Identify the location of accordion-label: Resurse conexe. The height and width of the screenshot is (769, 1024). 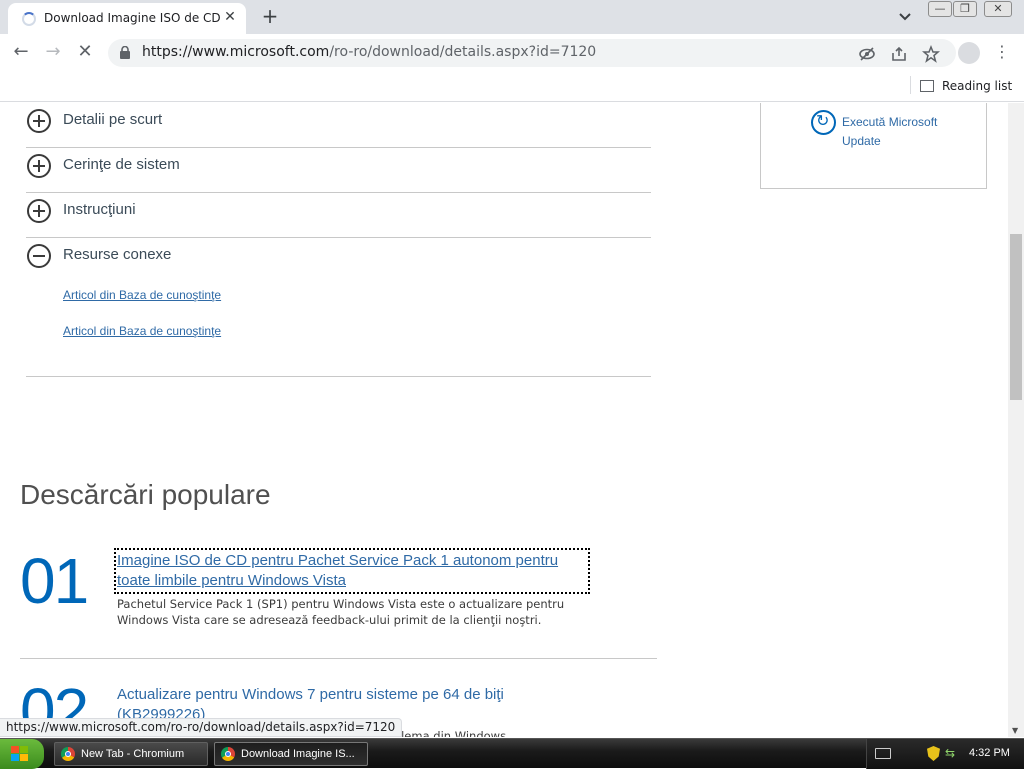
(117, 254).